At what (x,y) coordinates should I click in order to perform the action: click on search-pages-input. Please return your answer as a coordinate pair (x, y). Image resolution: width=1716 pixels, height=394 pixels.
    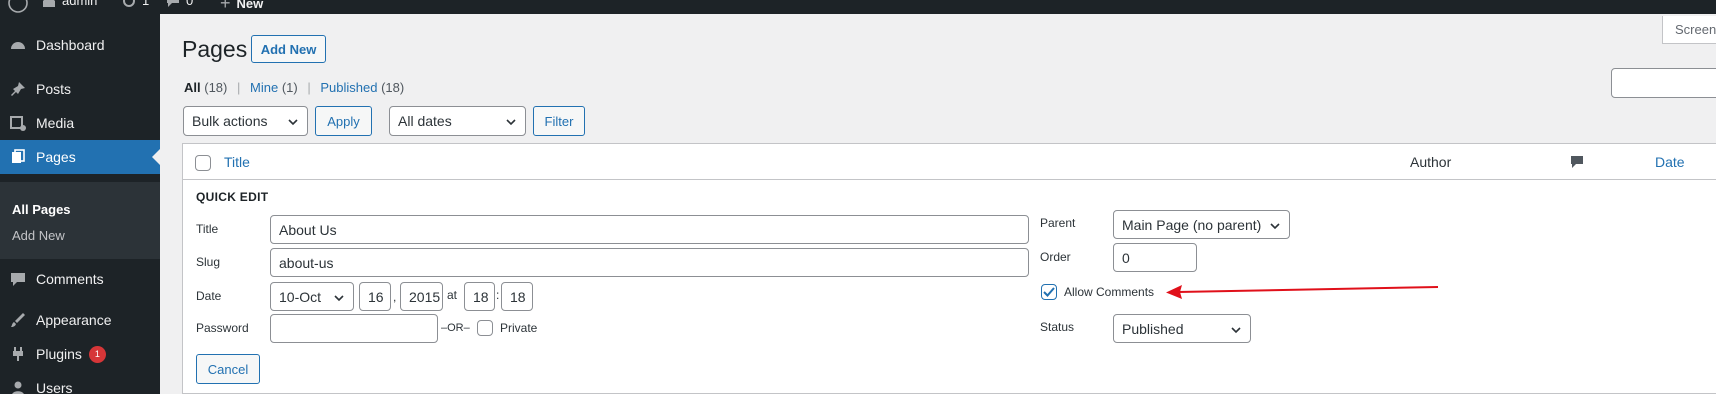
    Looking at the image, I should click on (1663, 83).